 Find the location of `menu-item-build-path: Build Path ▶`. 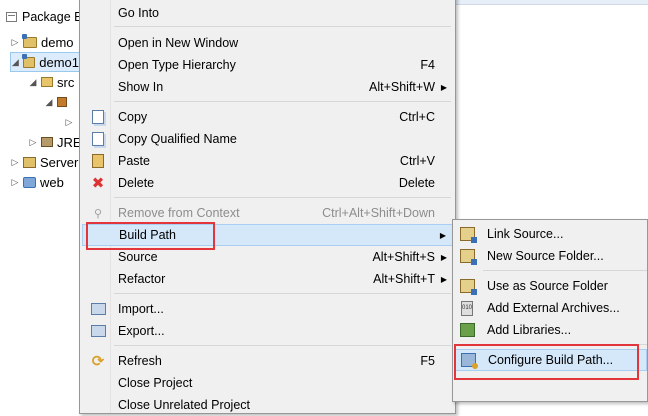

menu-item-build-path: Build Path ▶ is located at coordinates (267, 235).